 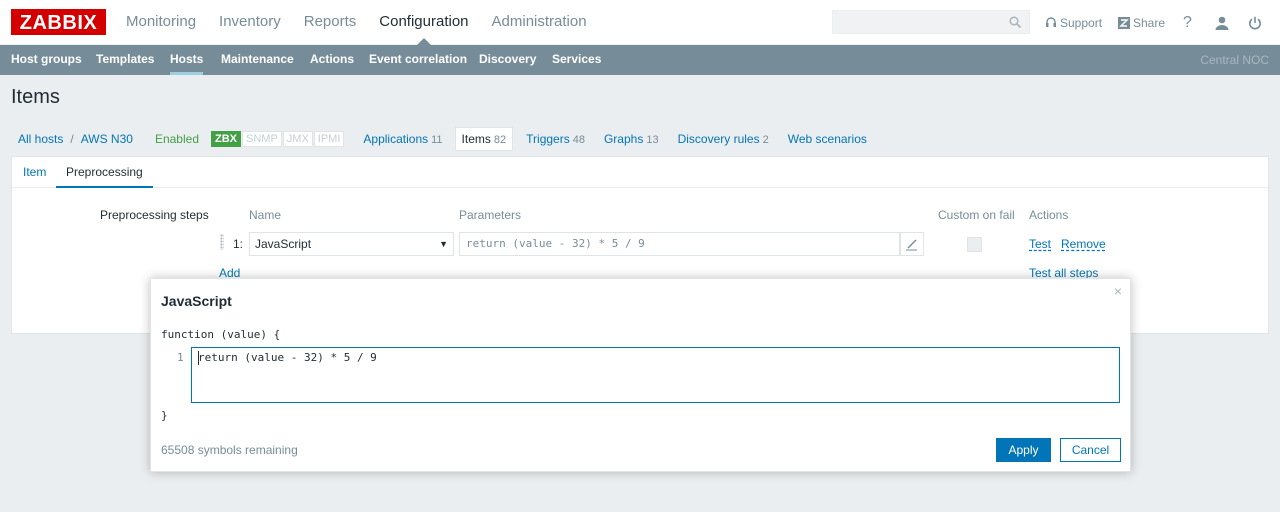 What do you see at coordinates (1023, 450) in the screenshot?
I see `apply-button: Apply` at bounding box center [1023, 450].